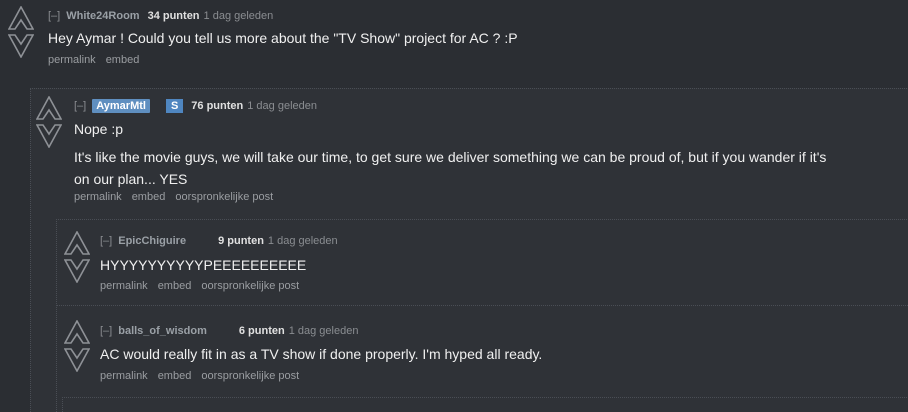 This screenshot has height=412, width=908. Describe the element at coordinates (229, 331) in the screenshot. I see `comment-tagline: [–] balls_of_wisdom 6 punten 1 dag geleden` at that location.